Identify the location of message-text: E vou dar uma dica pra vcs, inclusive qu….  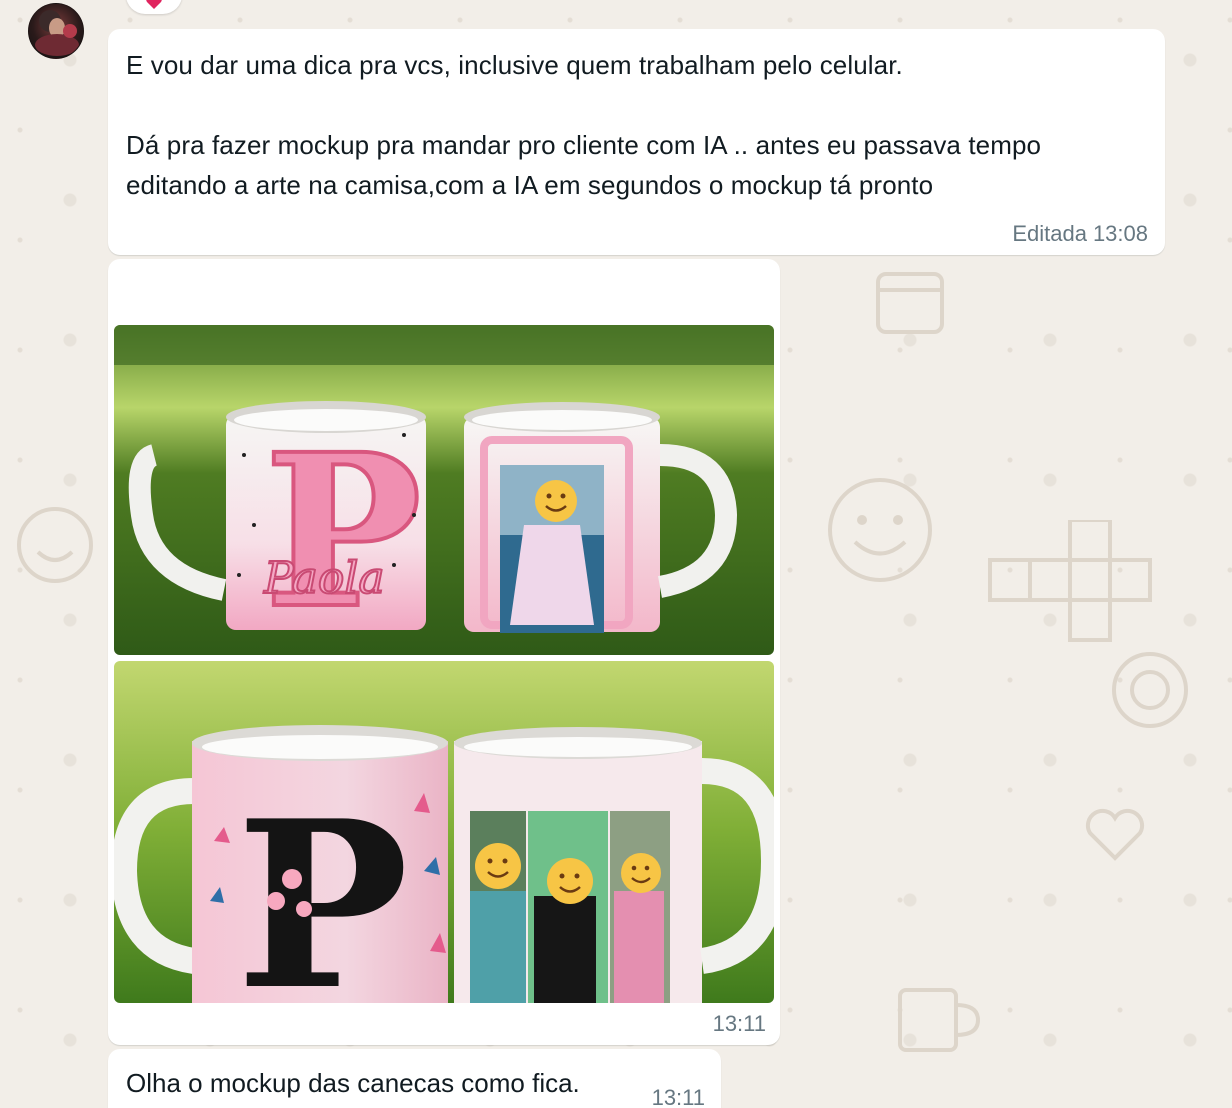
(584, 125).